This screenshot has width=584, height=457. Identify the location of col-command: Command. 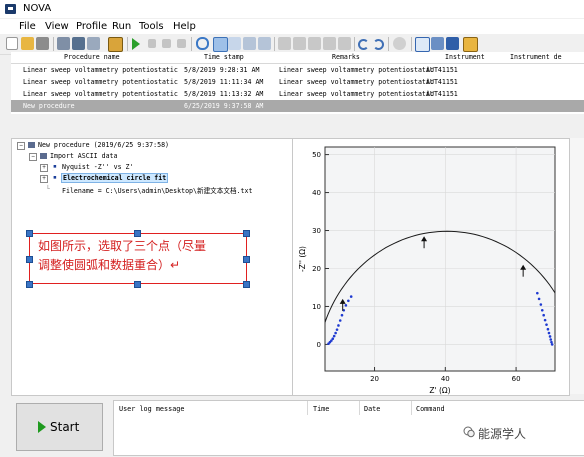
(430, 409).